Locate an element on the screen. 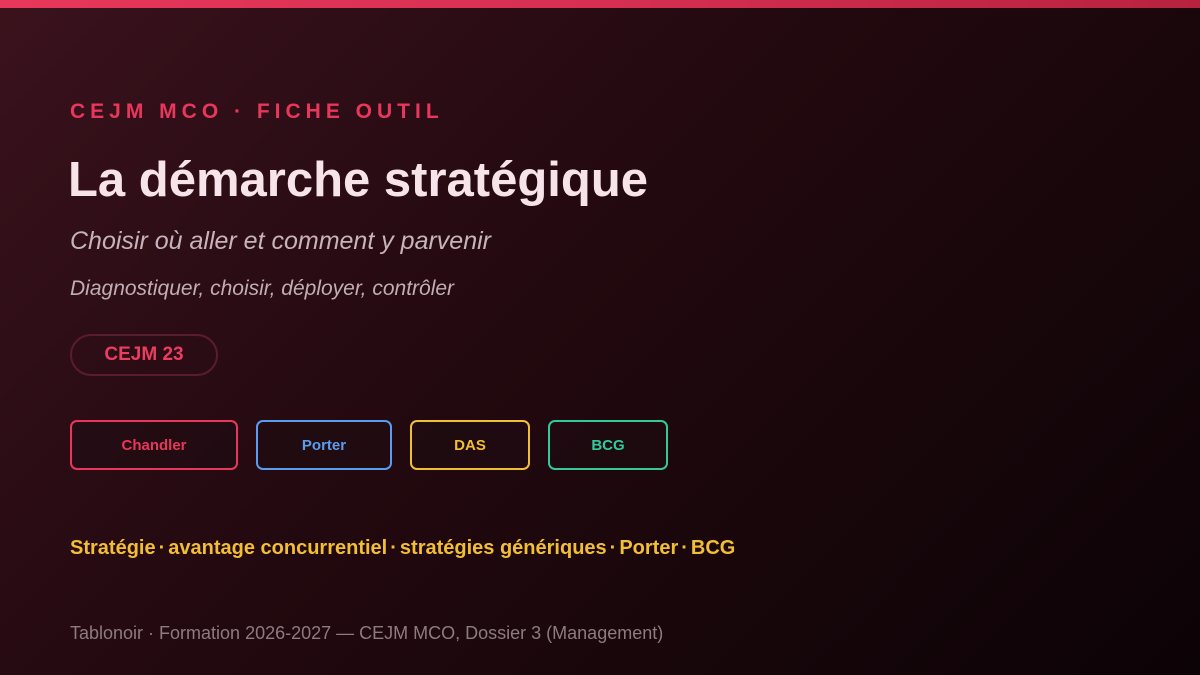  tool-button-label: DAS is located at coordinates (470, 445).